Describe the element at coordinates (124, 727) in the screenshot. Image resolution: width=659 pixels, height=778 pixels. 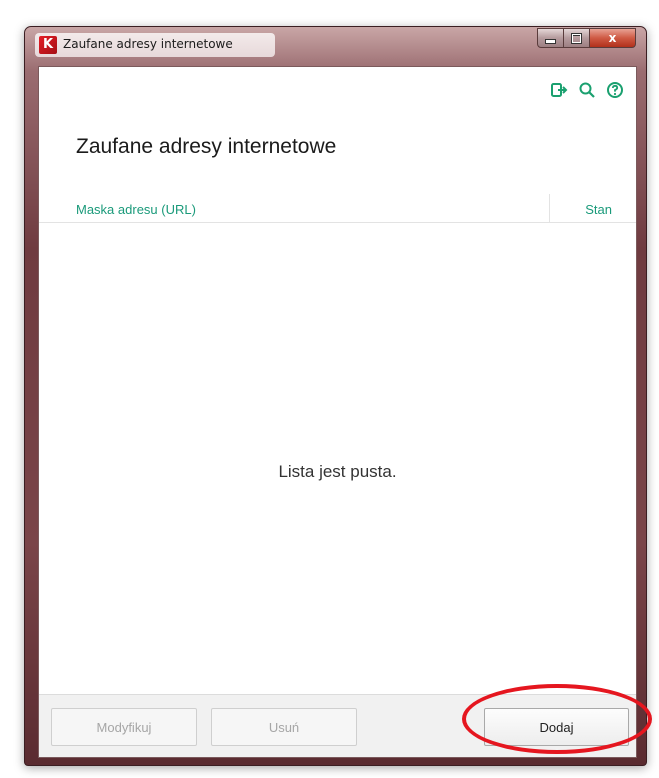
I see `modify-button: Modyfikuj` at that location.